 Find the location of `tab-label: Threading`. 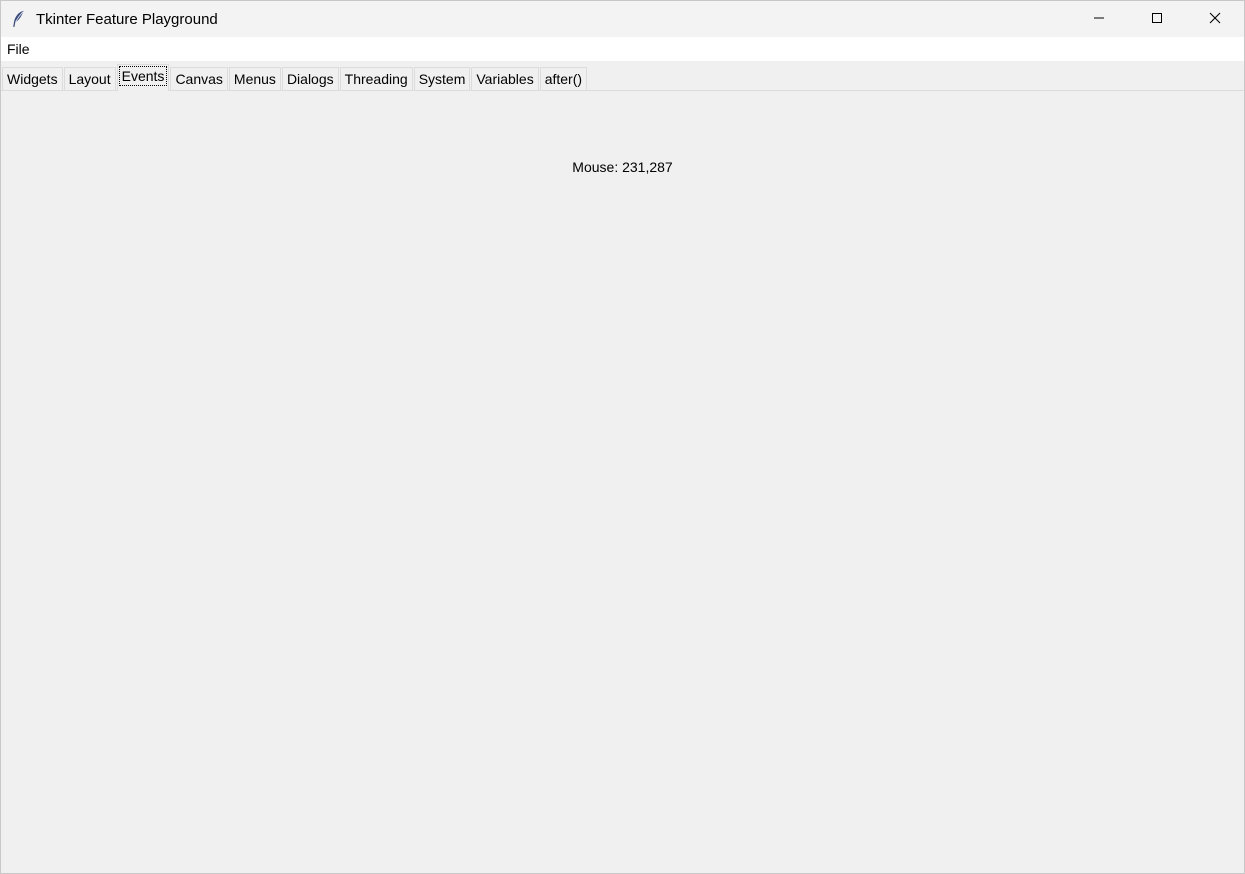

tab-label: Threading is located at coordinates (376, 79).